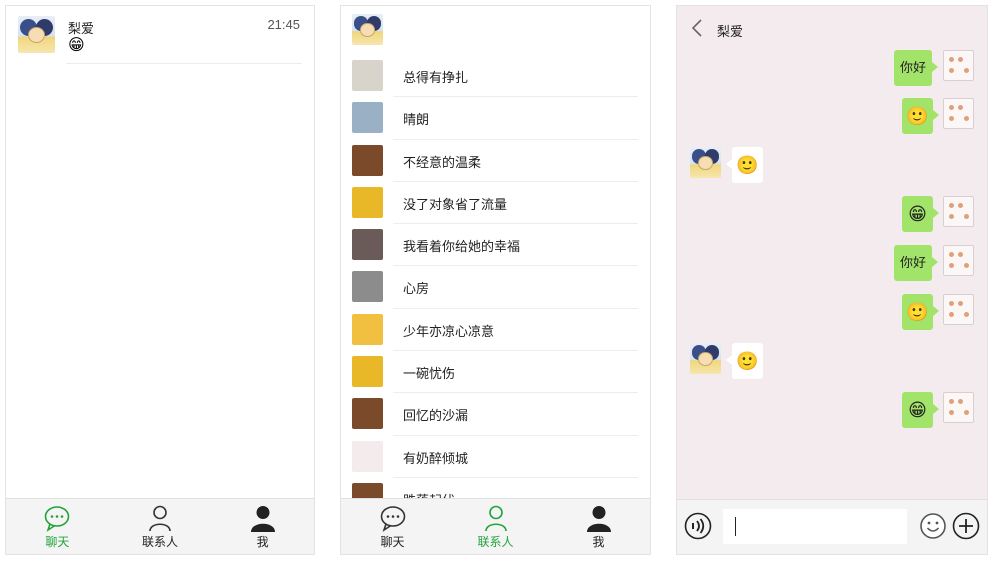  Describe the element at coordinates (495, 330) in the screenshot. I see `contact-row: 少年亦凉心凉意` at that location.